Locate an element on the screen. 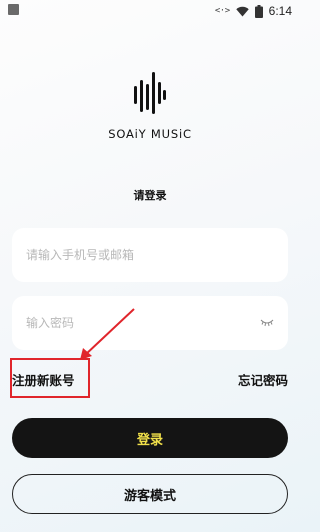  annotation-arrow is located at coordinates (107, 334).